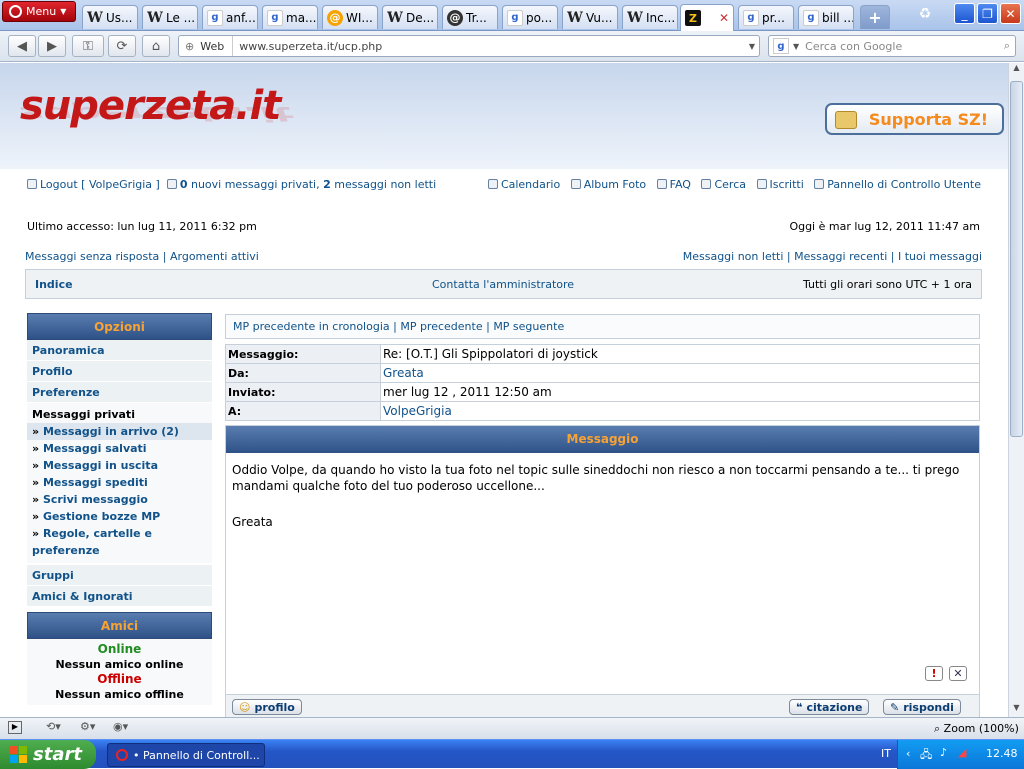  Describe the element at coordinates (1010, 13) in the screenshot. I see `close-window-button: ✕` at that location.